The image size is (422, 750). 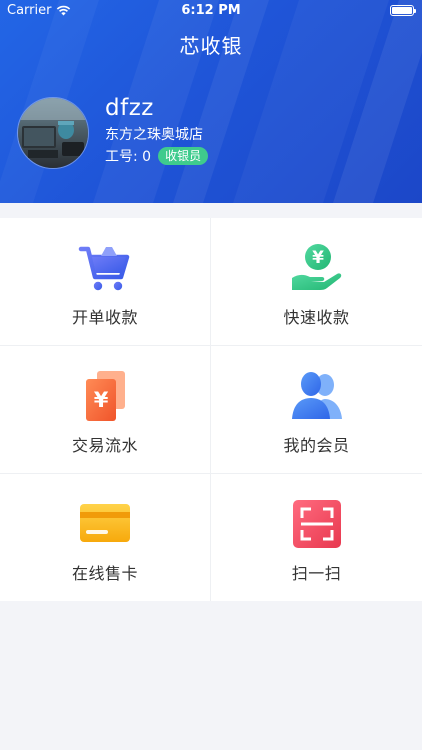 What do you see at coordinates (157, 156) in the screenshot?
I see `employee-row: 工号: 0 收银员` at bounding box center [157, 156].